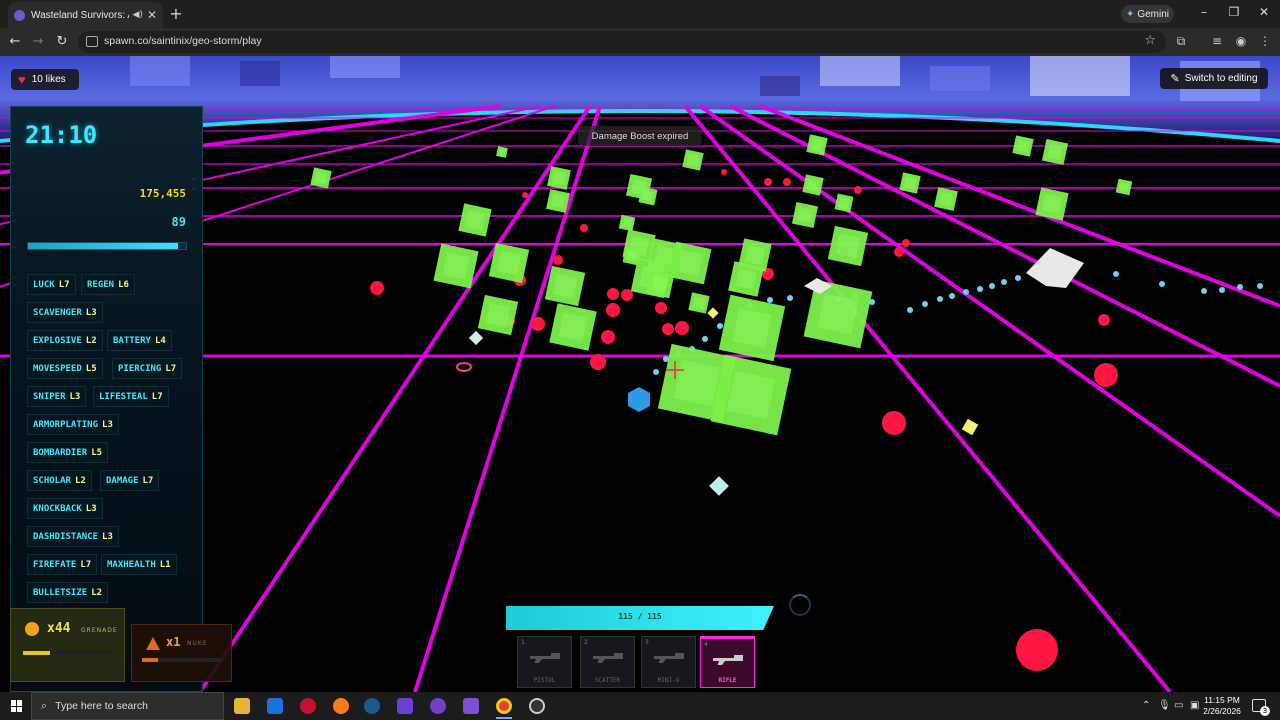  I want to click on outlook-icon, so click(275, 706).